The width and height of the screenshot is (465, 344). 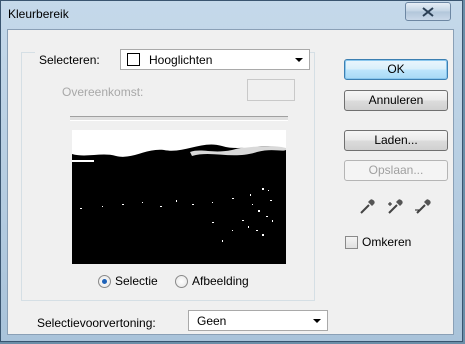 What do you see at coordinates (96, 323) in the screenshot?
I see `selection-preview-label: Selectievoorvertoning:` at bounding box center [96, 323].